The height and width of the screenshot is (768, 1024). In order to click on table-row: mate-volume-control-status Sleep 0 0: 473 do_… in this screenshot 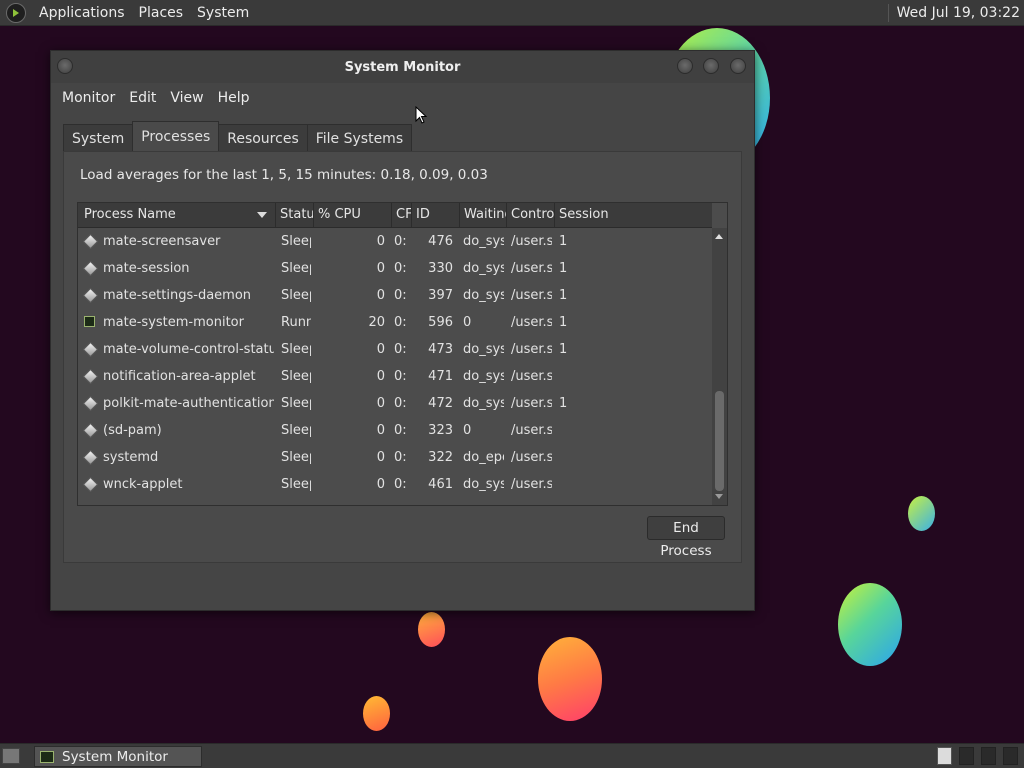, I will do `click(395, 349)`.